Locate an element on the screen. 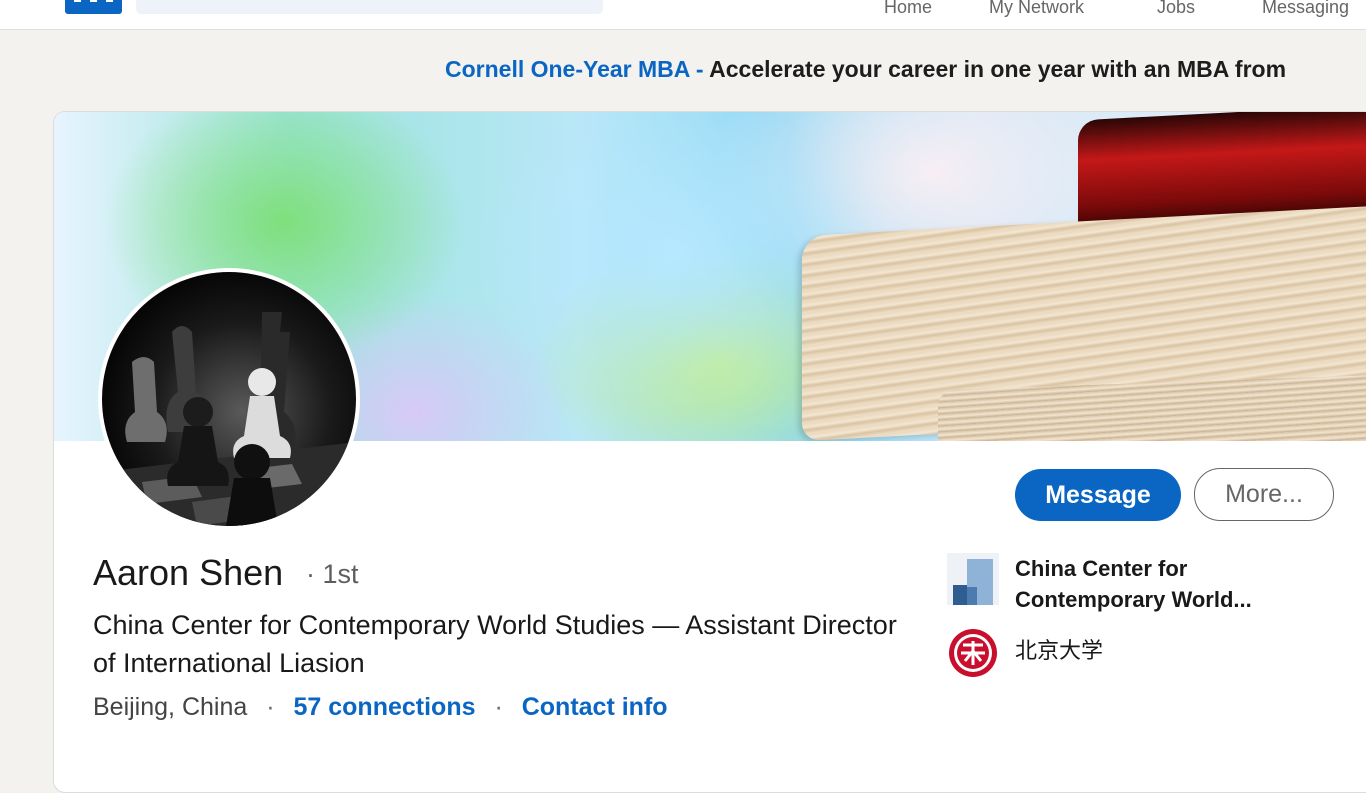 The width and height of the screenshot is (1366, 793). school-name: 北京大学 is located at coordinates (1059, 650).